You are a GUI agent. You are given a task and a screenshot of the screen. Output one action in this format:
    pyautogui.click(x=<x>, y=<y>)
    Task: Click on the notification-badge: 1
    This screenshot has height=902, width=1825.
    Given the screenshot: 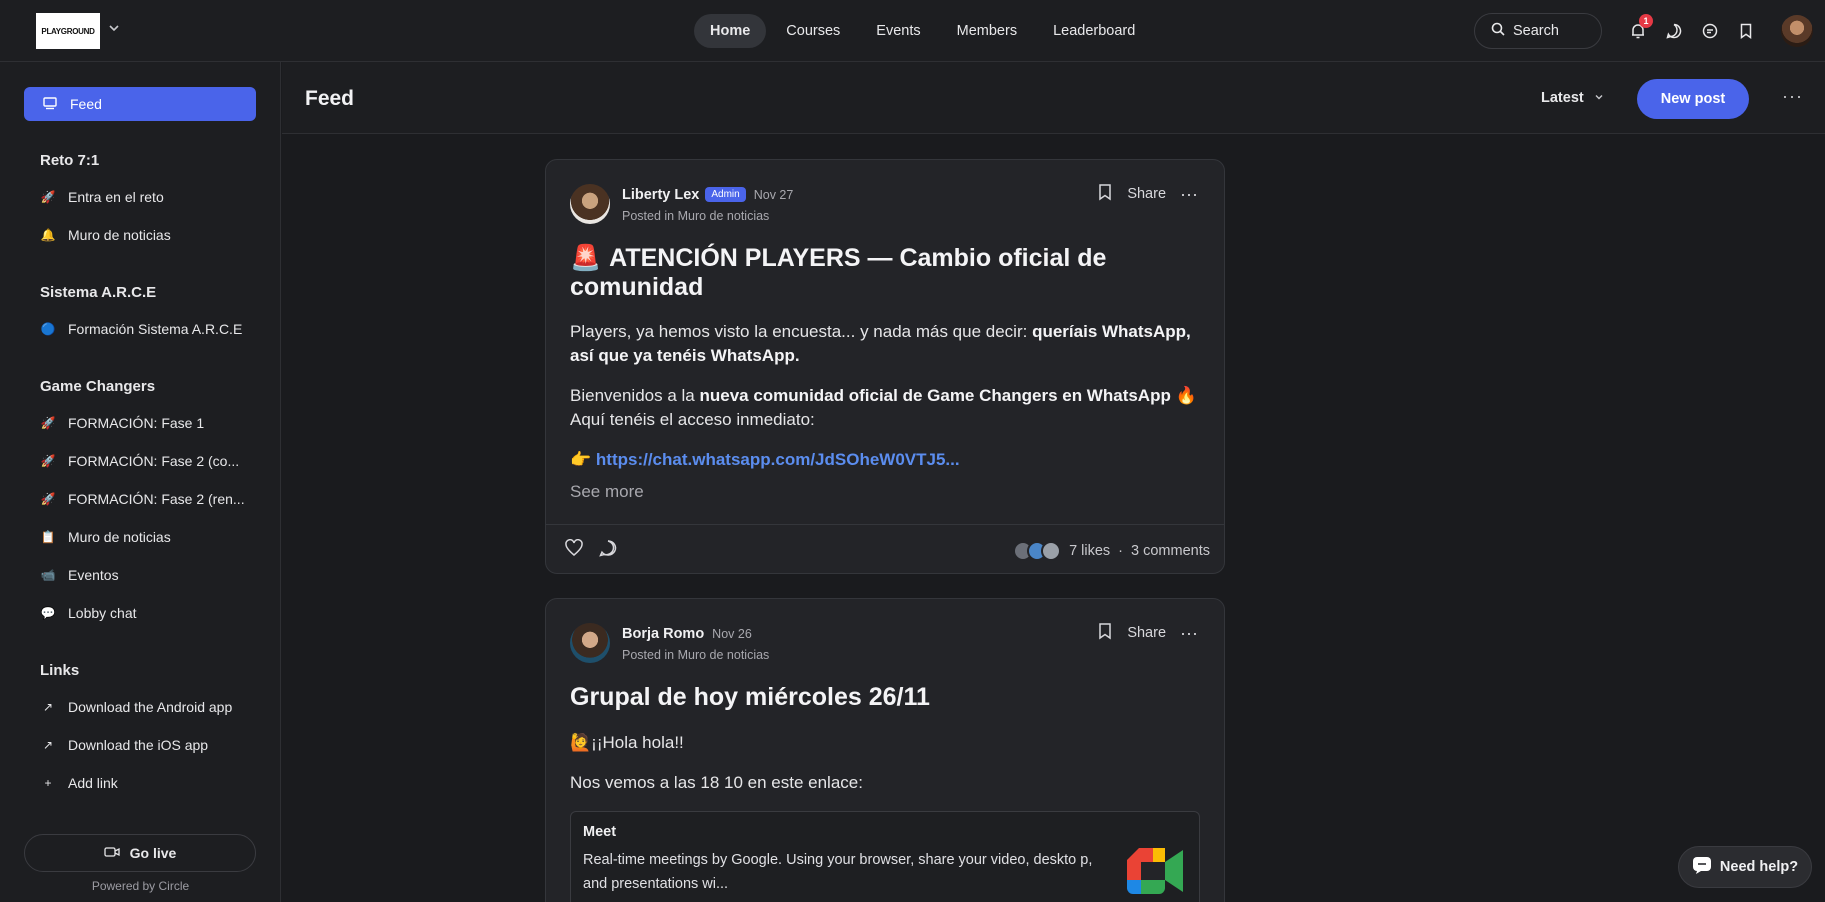 What is the action you would take?
    pyautogui.click(x=1646, y=21)
    